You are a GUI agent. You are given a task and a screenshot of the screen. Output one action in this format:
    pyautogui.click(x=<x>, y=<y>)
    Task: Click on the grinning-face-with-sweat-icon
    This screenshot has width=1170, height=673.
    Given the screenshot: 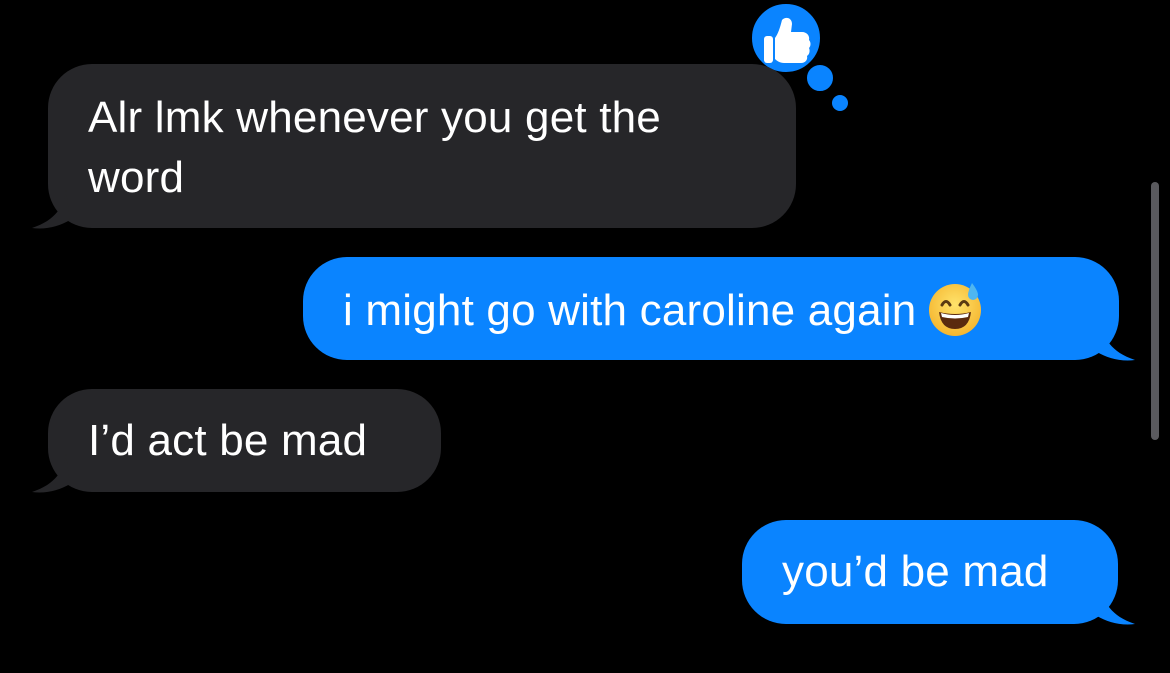 What is the action you would take?
    pyautogui.click(x=955, y=308)
    